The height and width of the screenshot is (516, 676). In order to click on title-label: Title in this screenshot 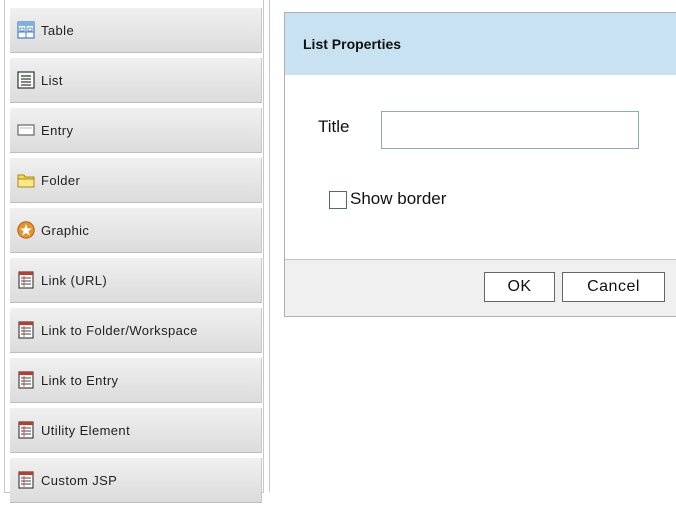, I will do `click(334, 126)`.